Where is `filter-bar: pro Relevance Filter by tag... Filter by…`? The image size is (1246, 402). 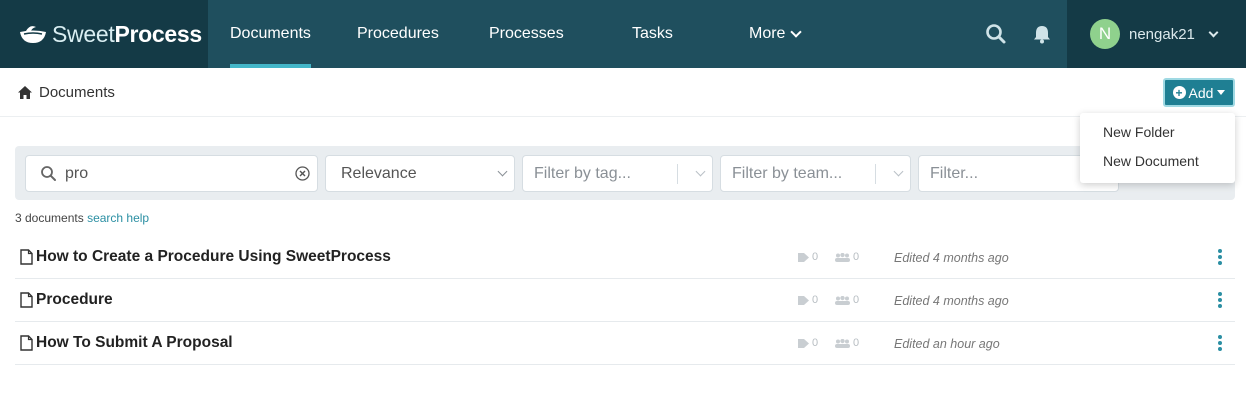
filter-bar: pro Relevance Filter by tag... Filter by… is located at coordinates (625, 173).